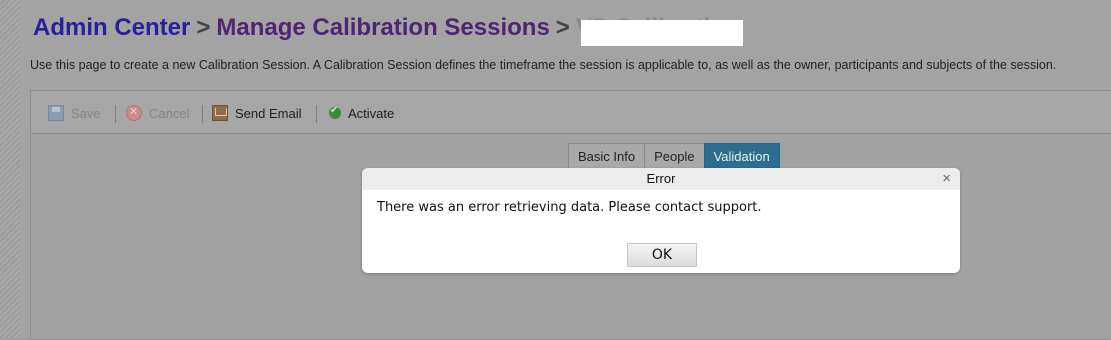  What do you see at coordinates (169, 113) in the screenshot?
I see `cancel-label: Cancel` at bounding box center [169, 113].